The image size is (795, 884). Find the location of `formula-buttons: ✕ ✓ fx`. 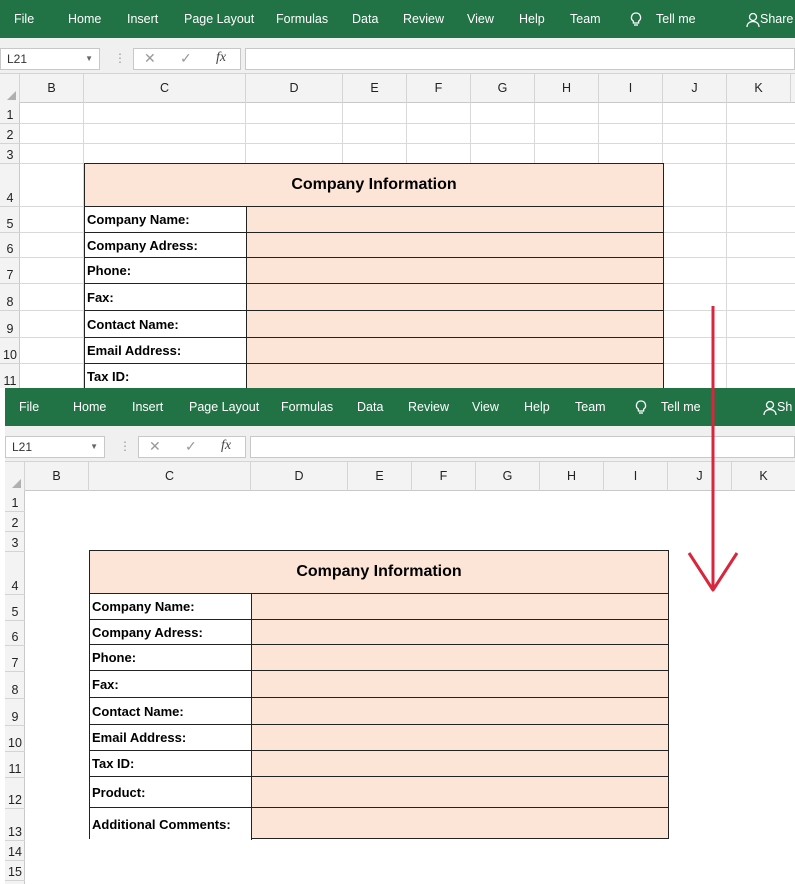

formula-buttons: ✕ ✓ fx is located at coordinates (192, 447).